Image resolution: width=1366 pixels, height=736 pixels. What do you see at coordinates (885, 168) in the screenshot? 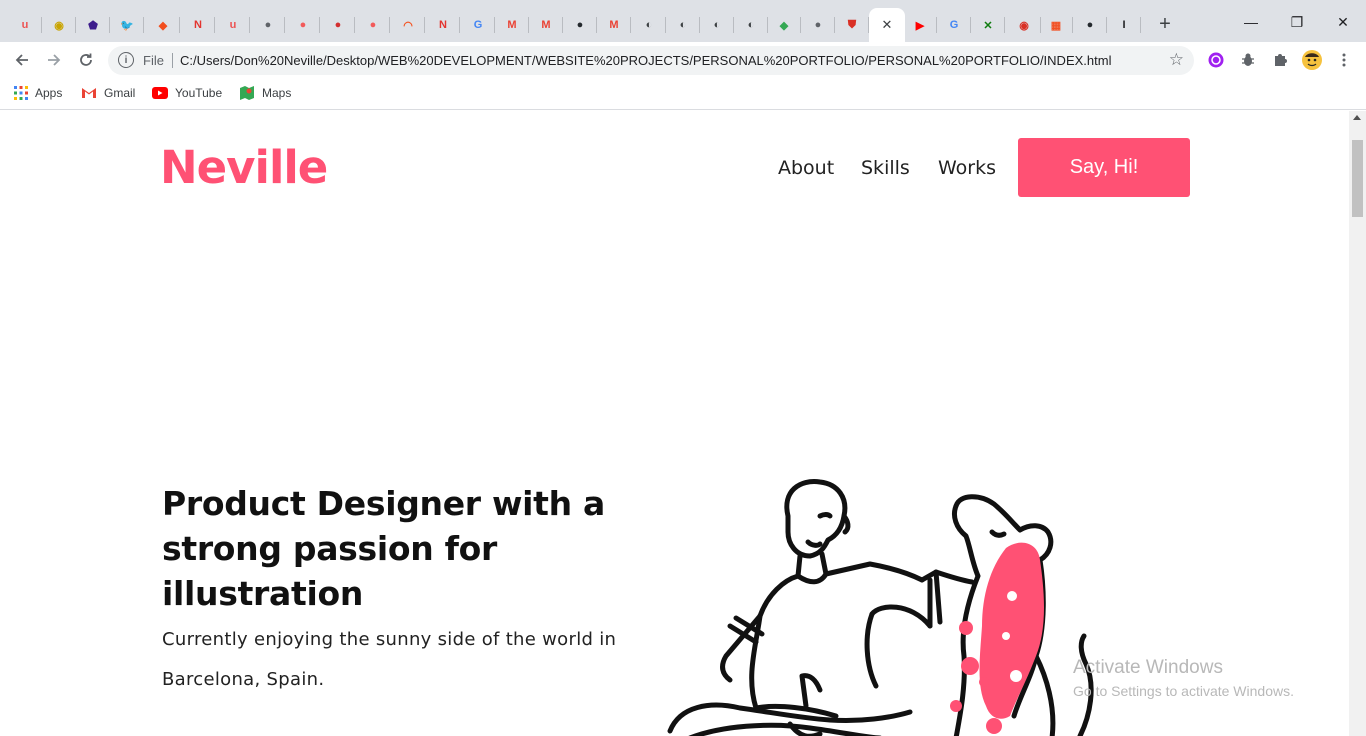
I see `nav-skills-link: Skills` at bounding box center [885, 168].